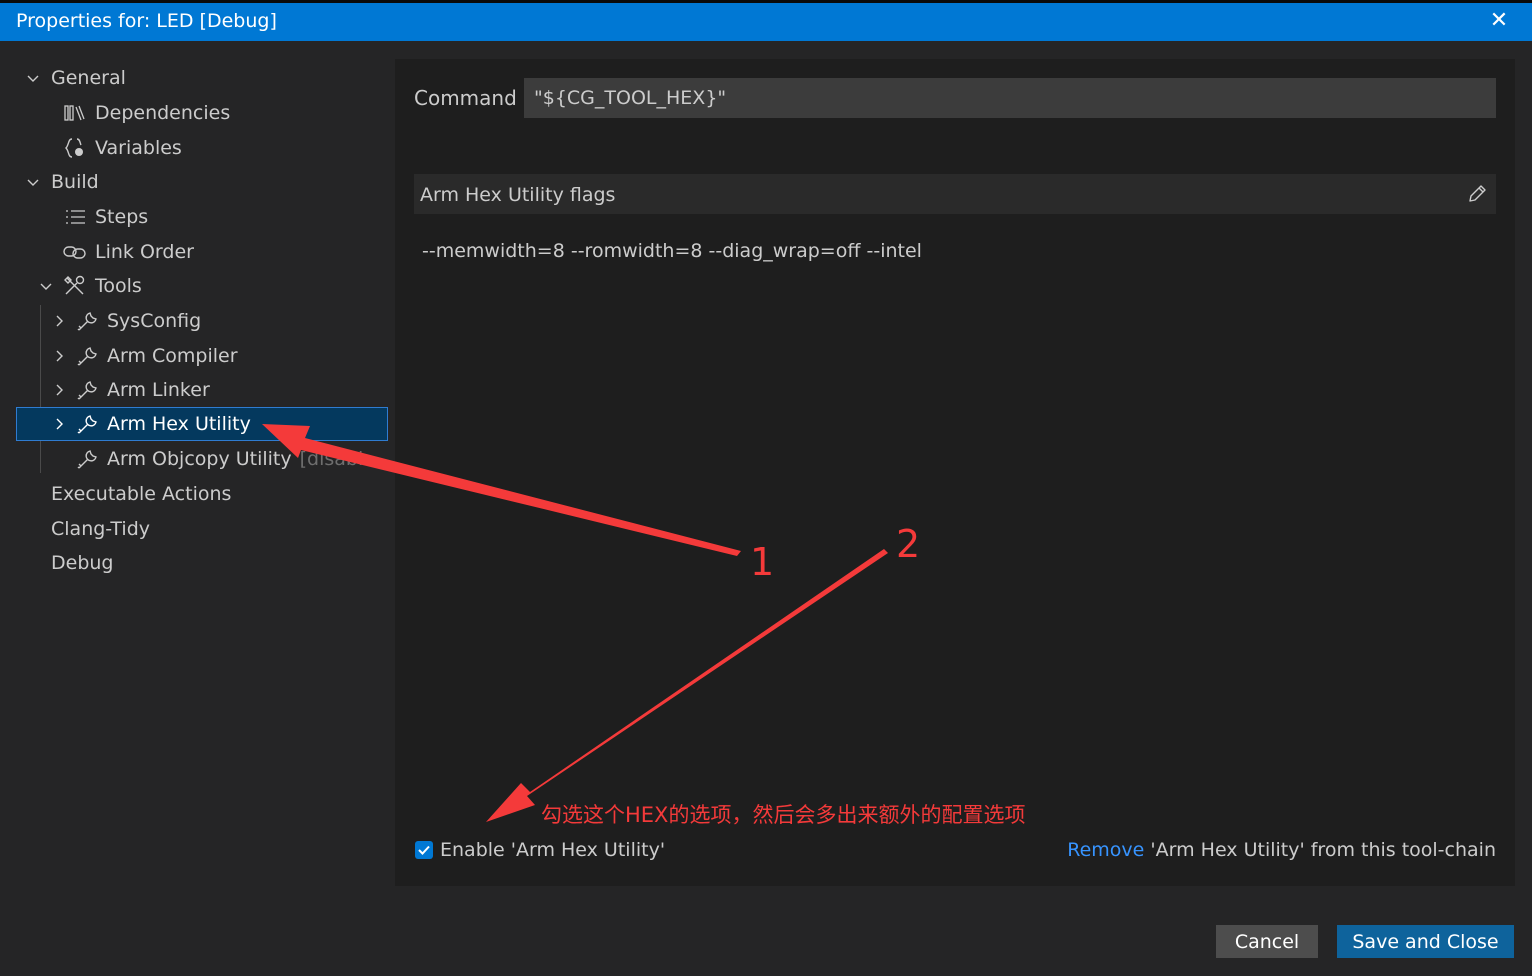  Describe the element at coordinates (75, 113) in the screenshot. I see `library-icon` at that location.